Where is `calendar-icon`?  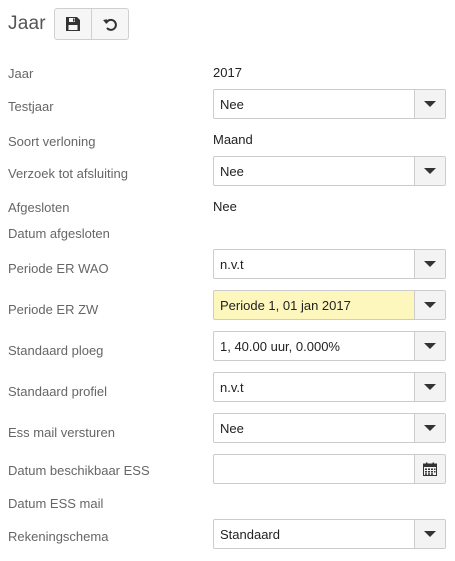 calendar-icon is located at coordinates (430, 469).